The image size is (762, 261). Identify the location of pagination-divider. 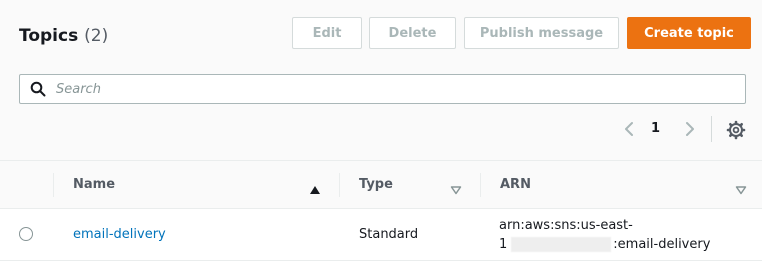
(711, 129).